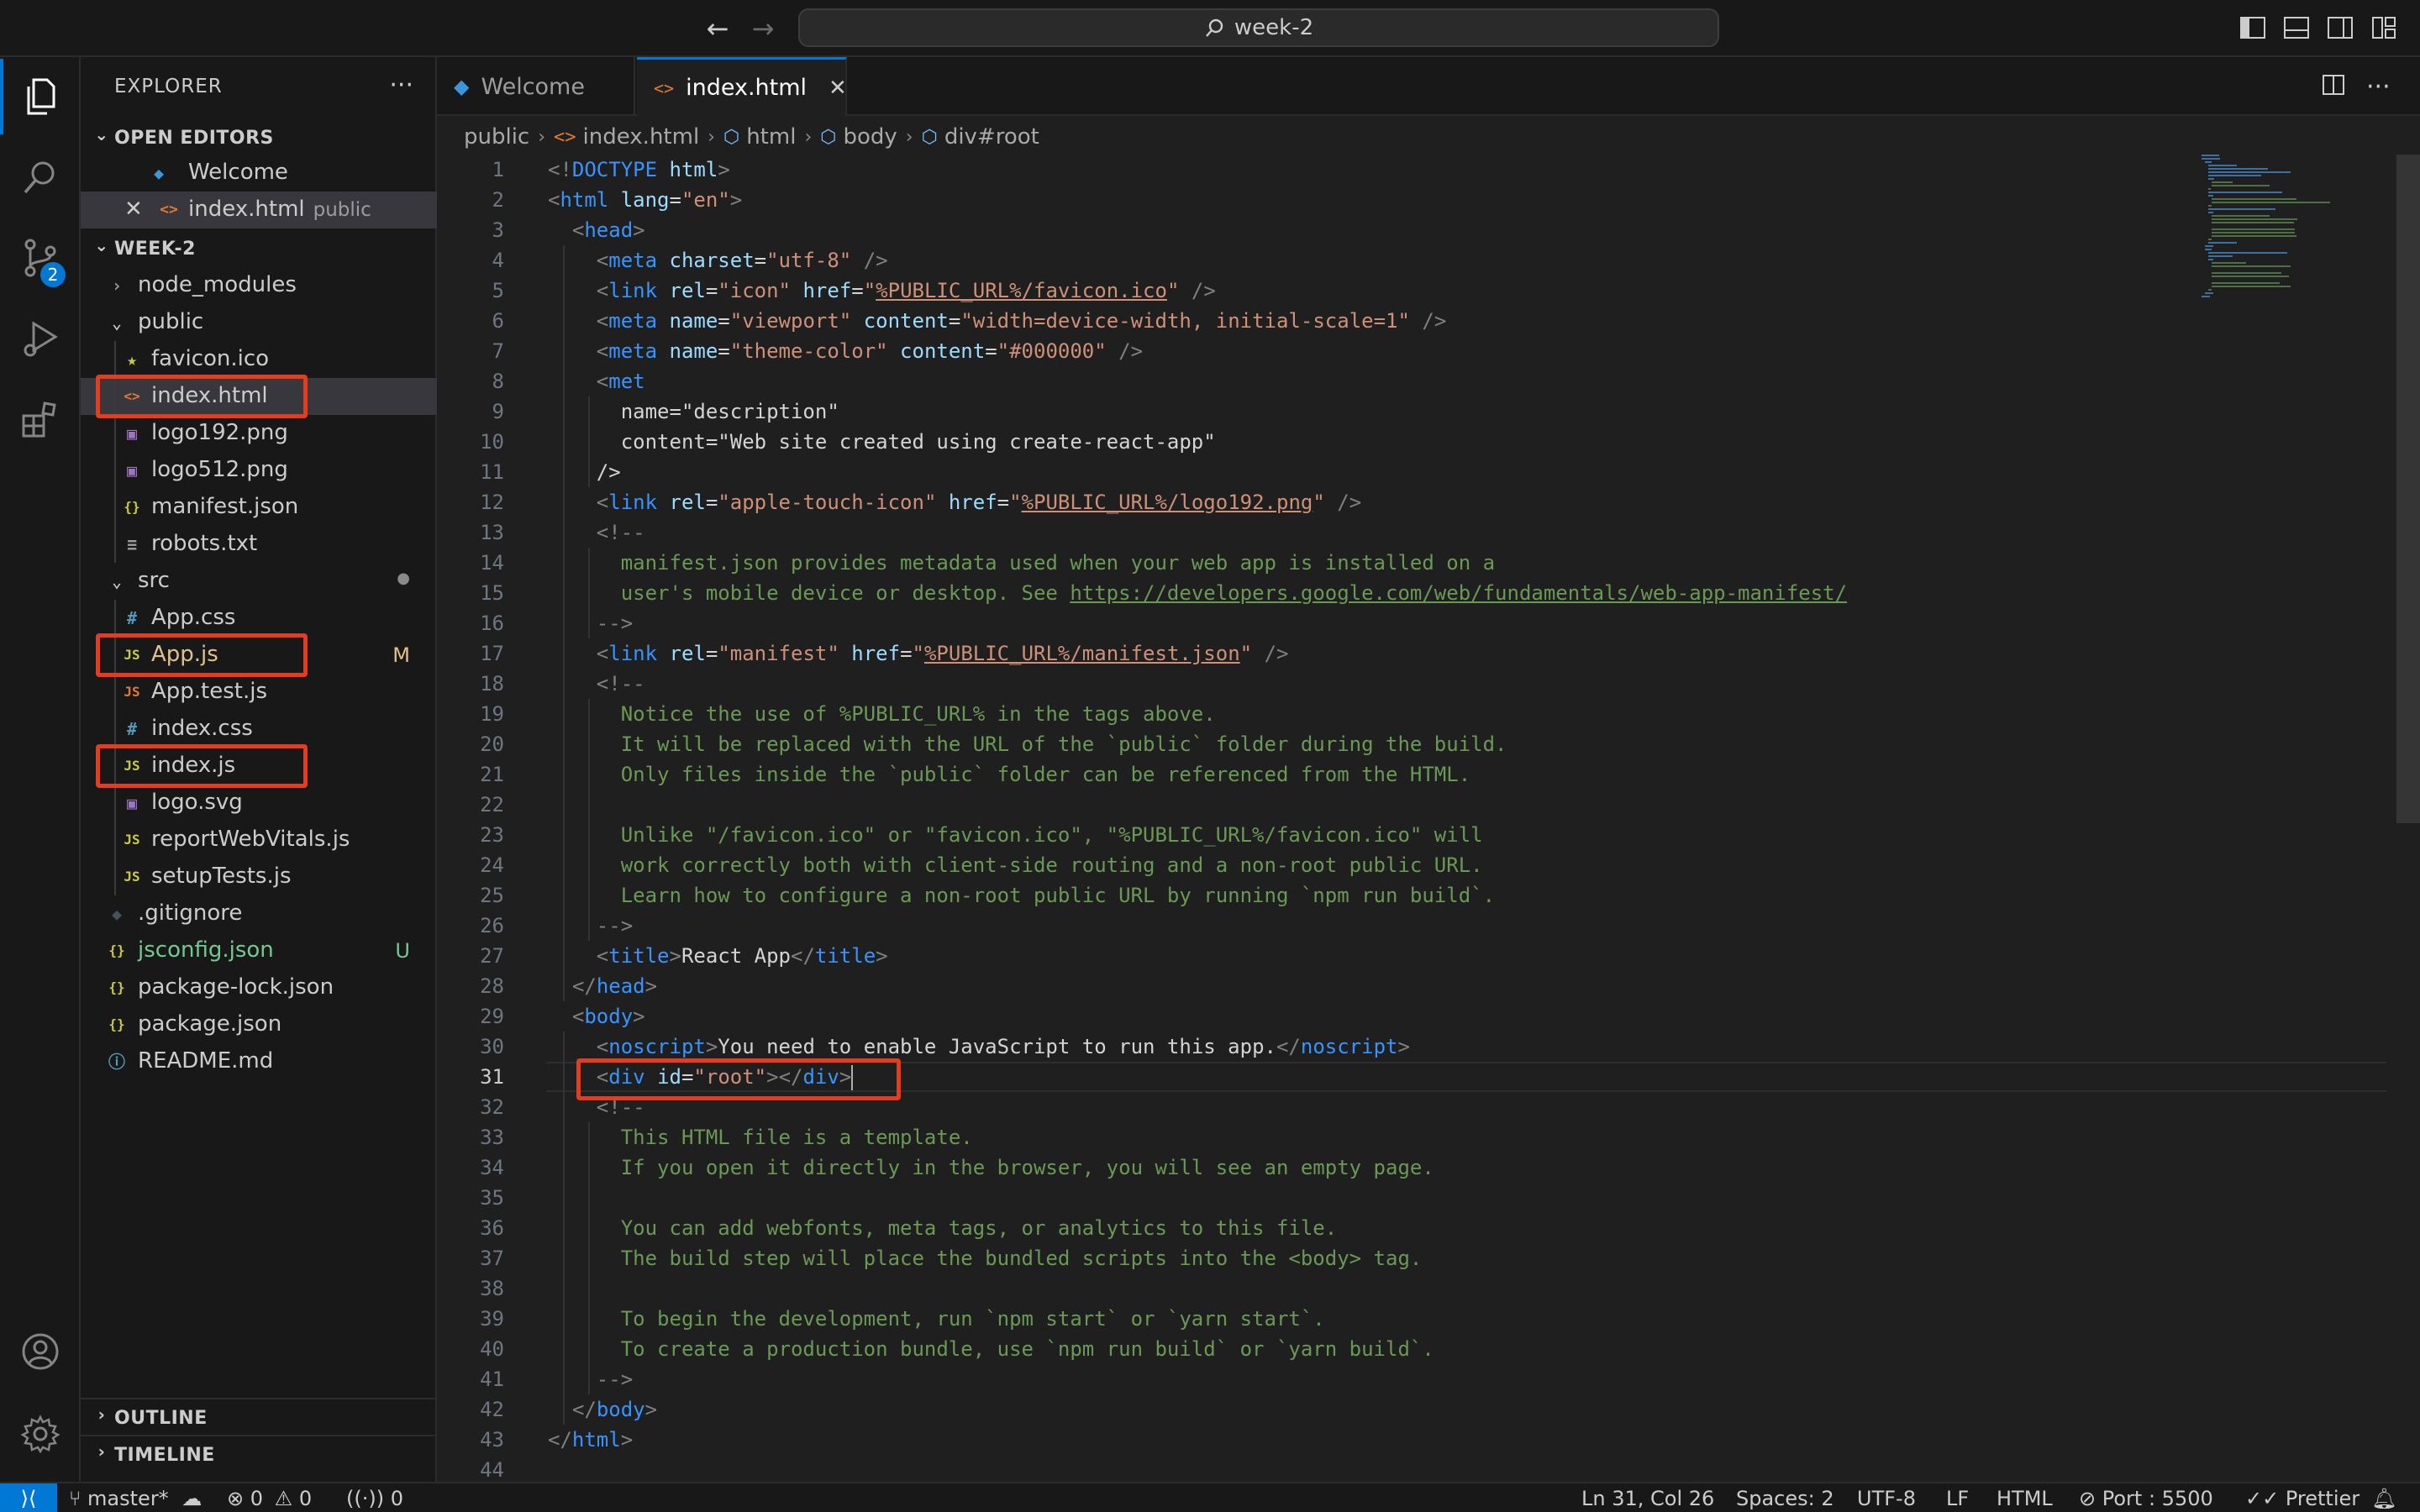  What do you see at coordinates (259, 876) in the screenshot?
I see `tree-file-setuptests-js: JS setupTests.js` at bounding box center [259, 876].